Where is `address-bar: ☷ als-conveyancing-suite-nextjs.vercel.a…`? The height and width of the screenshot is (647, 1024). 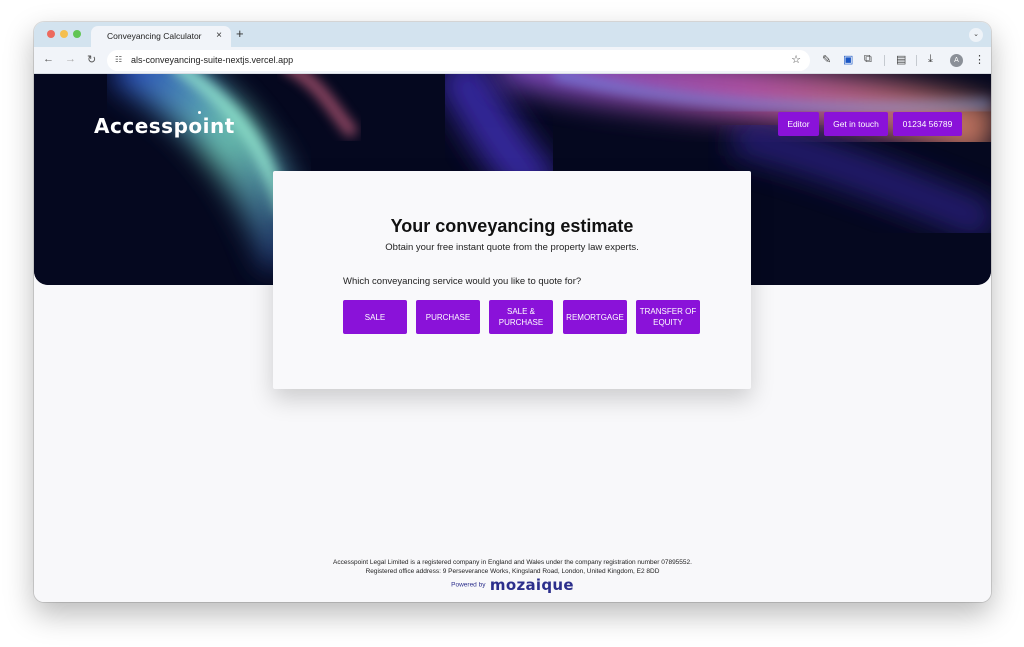
address-bar: ☷ als-conveyancing-suite-nextjs.vercel.a… is located at coordinates (458, 60).